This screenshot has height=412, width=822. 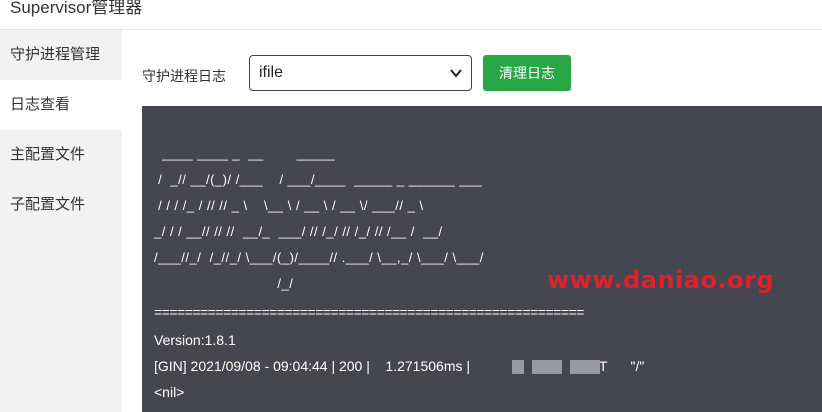 I want to click on app-title: Supervisor管理器, so click(x=76, y=8).